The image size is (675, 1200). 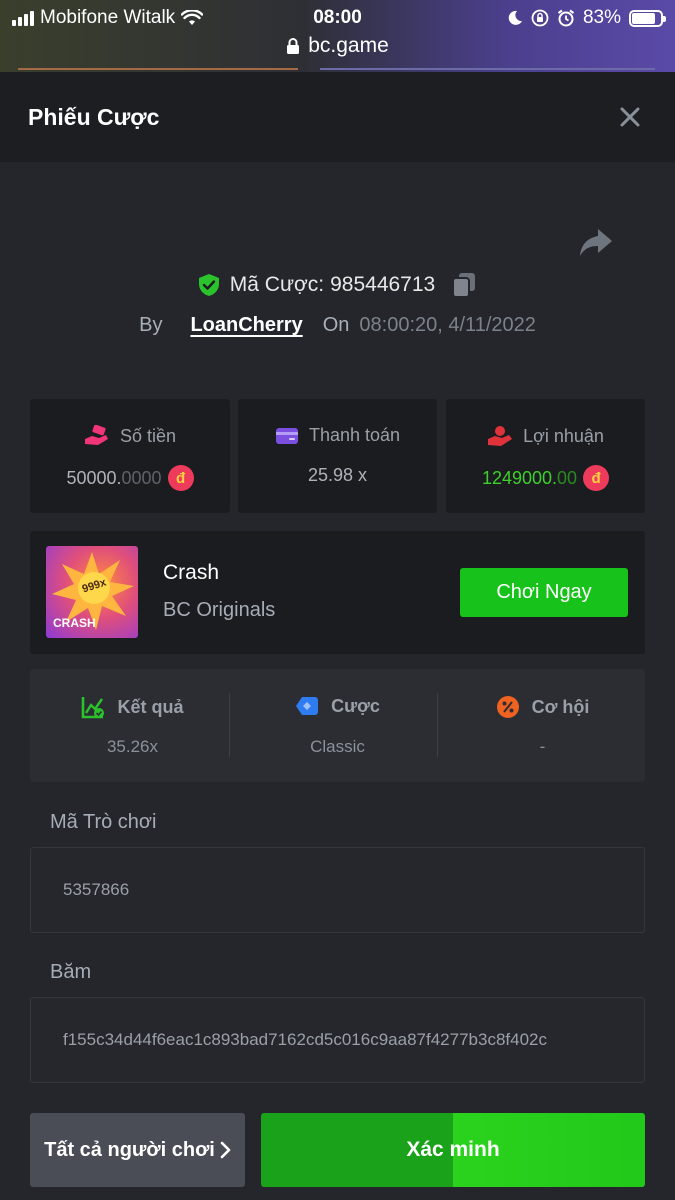 I want to click on battery-percent: 83%, so click(x=601, y=17).